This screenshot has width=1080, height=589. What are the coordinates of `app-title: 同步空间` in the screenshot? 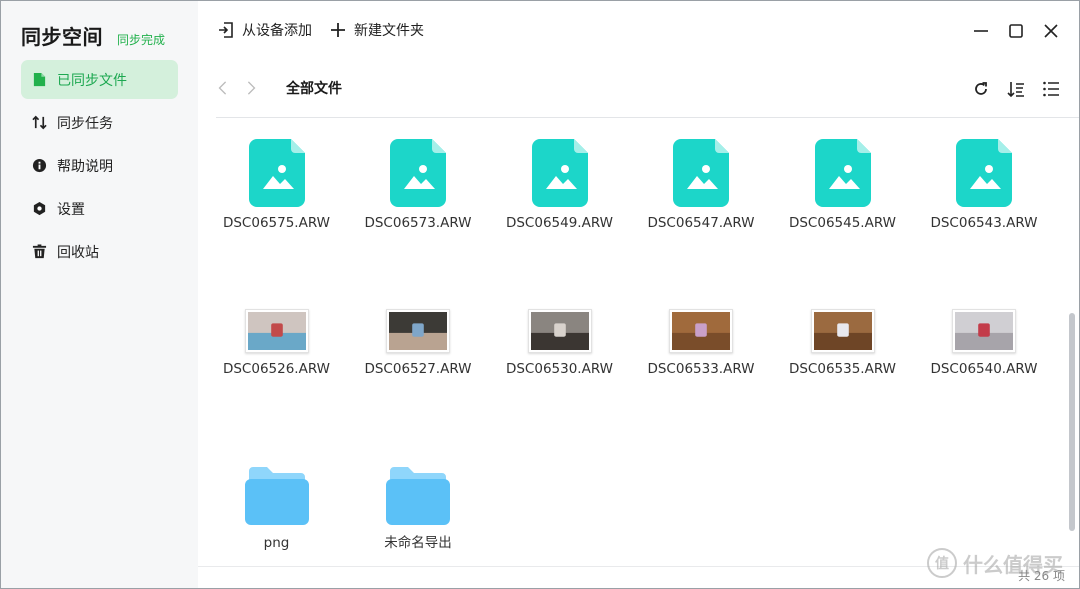 It's located at (62, 37).